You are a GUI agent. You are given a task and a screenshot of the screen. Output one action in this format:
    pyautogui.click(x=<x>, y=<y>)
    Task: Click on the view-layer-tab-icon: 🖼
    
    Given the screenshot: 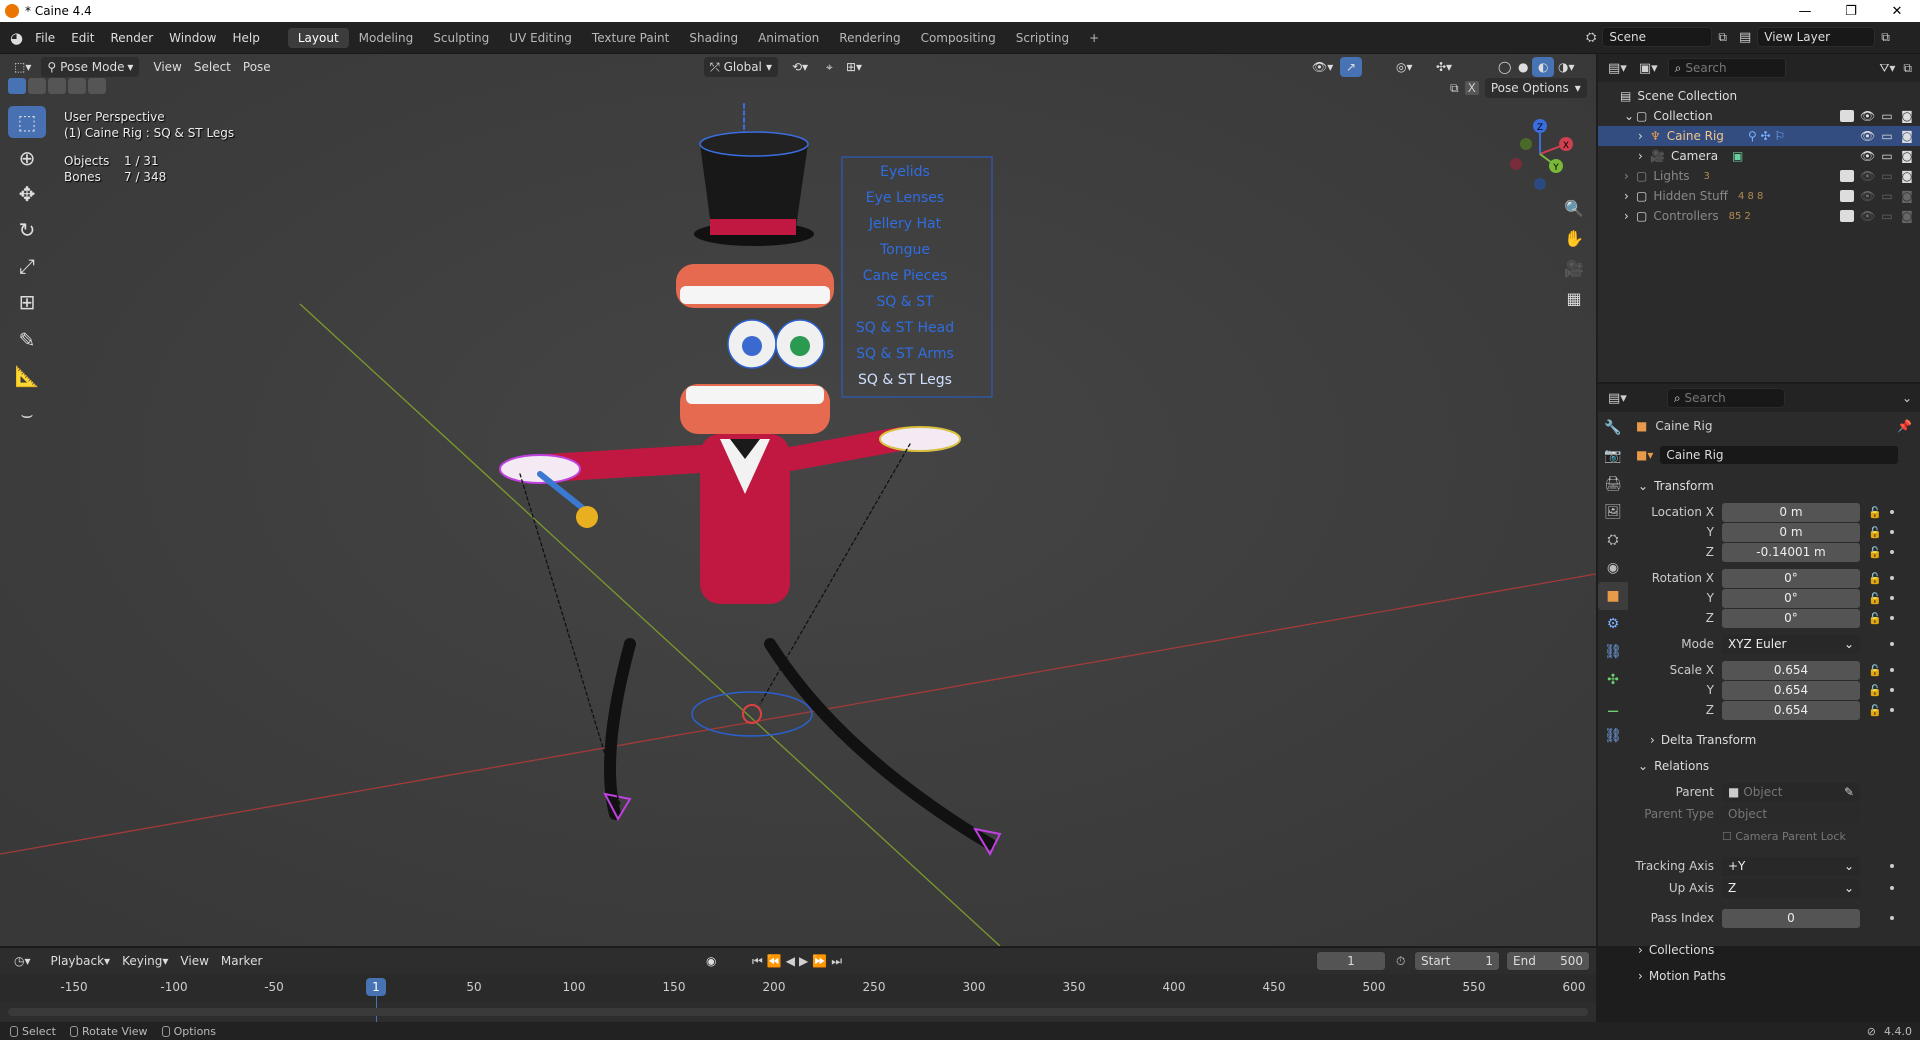 What is the action you would take?
    pyautogui.click(x=1613, y=512)
    